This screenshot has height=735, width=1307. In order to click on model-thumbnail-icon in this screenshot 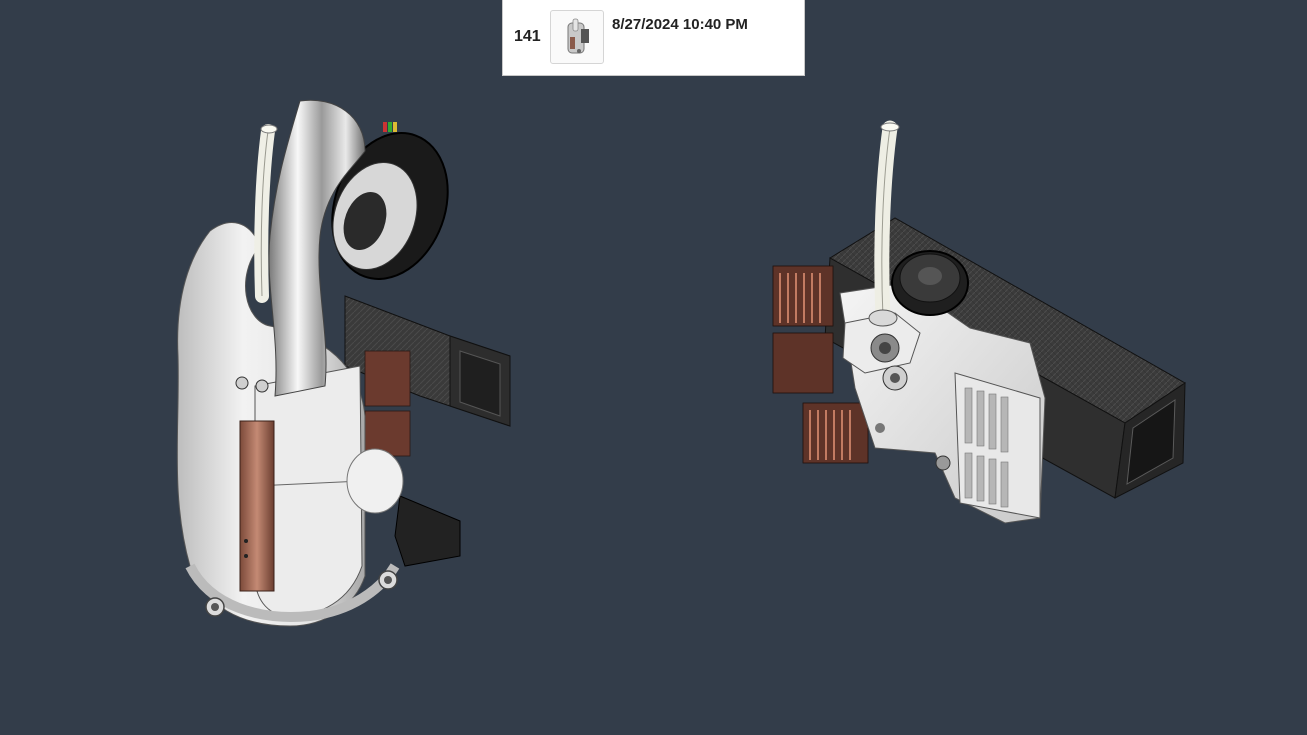, I will do `click(577, 37)`.